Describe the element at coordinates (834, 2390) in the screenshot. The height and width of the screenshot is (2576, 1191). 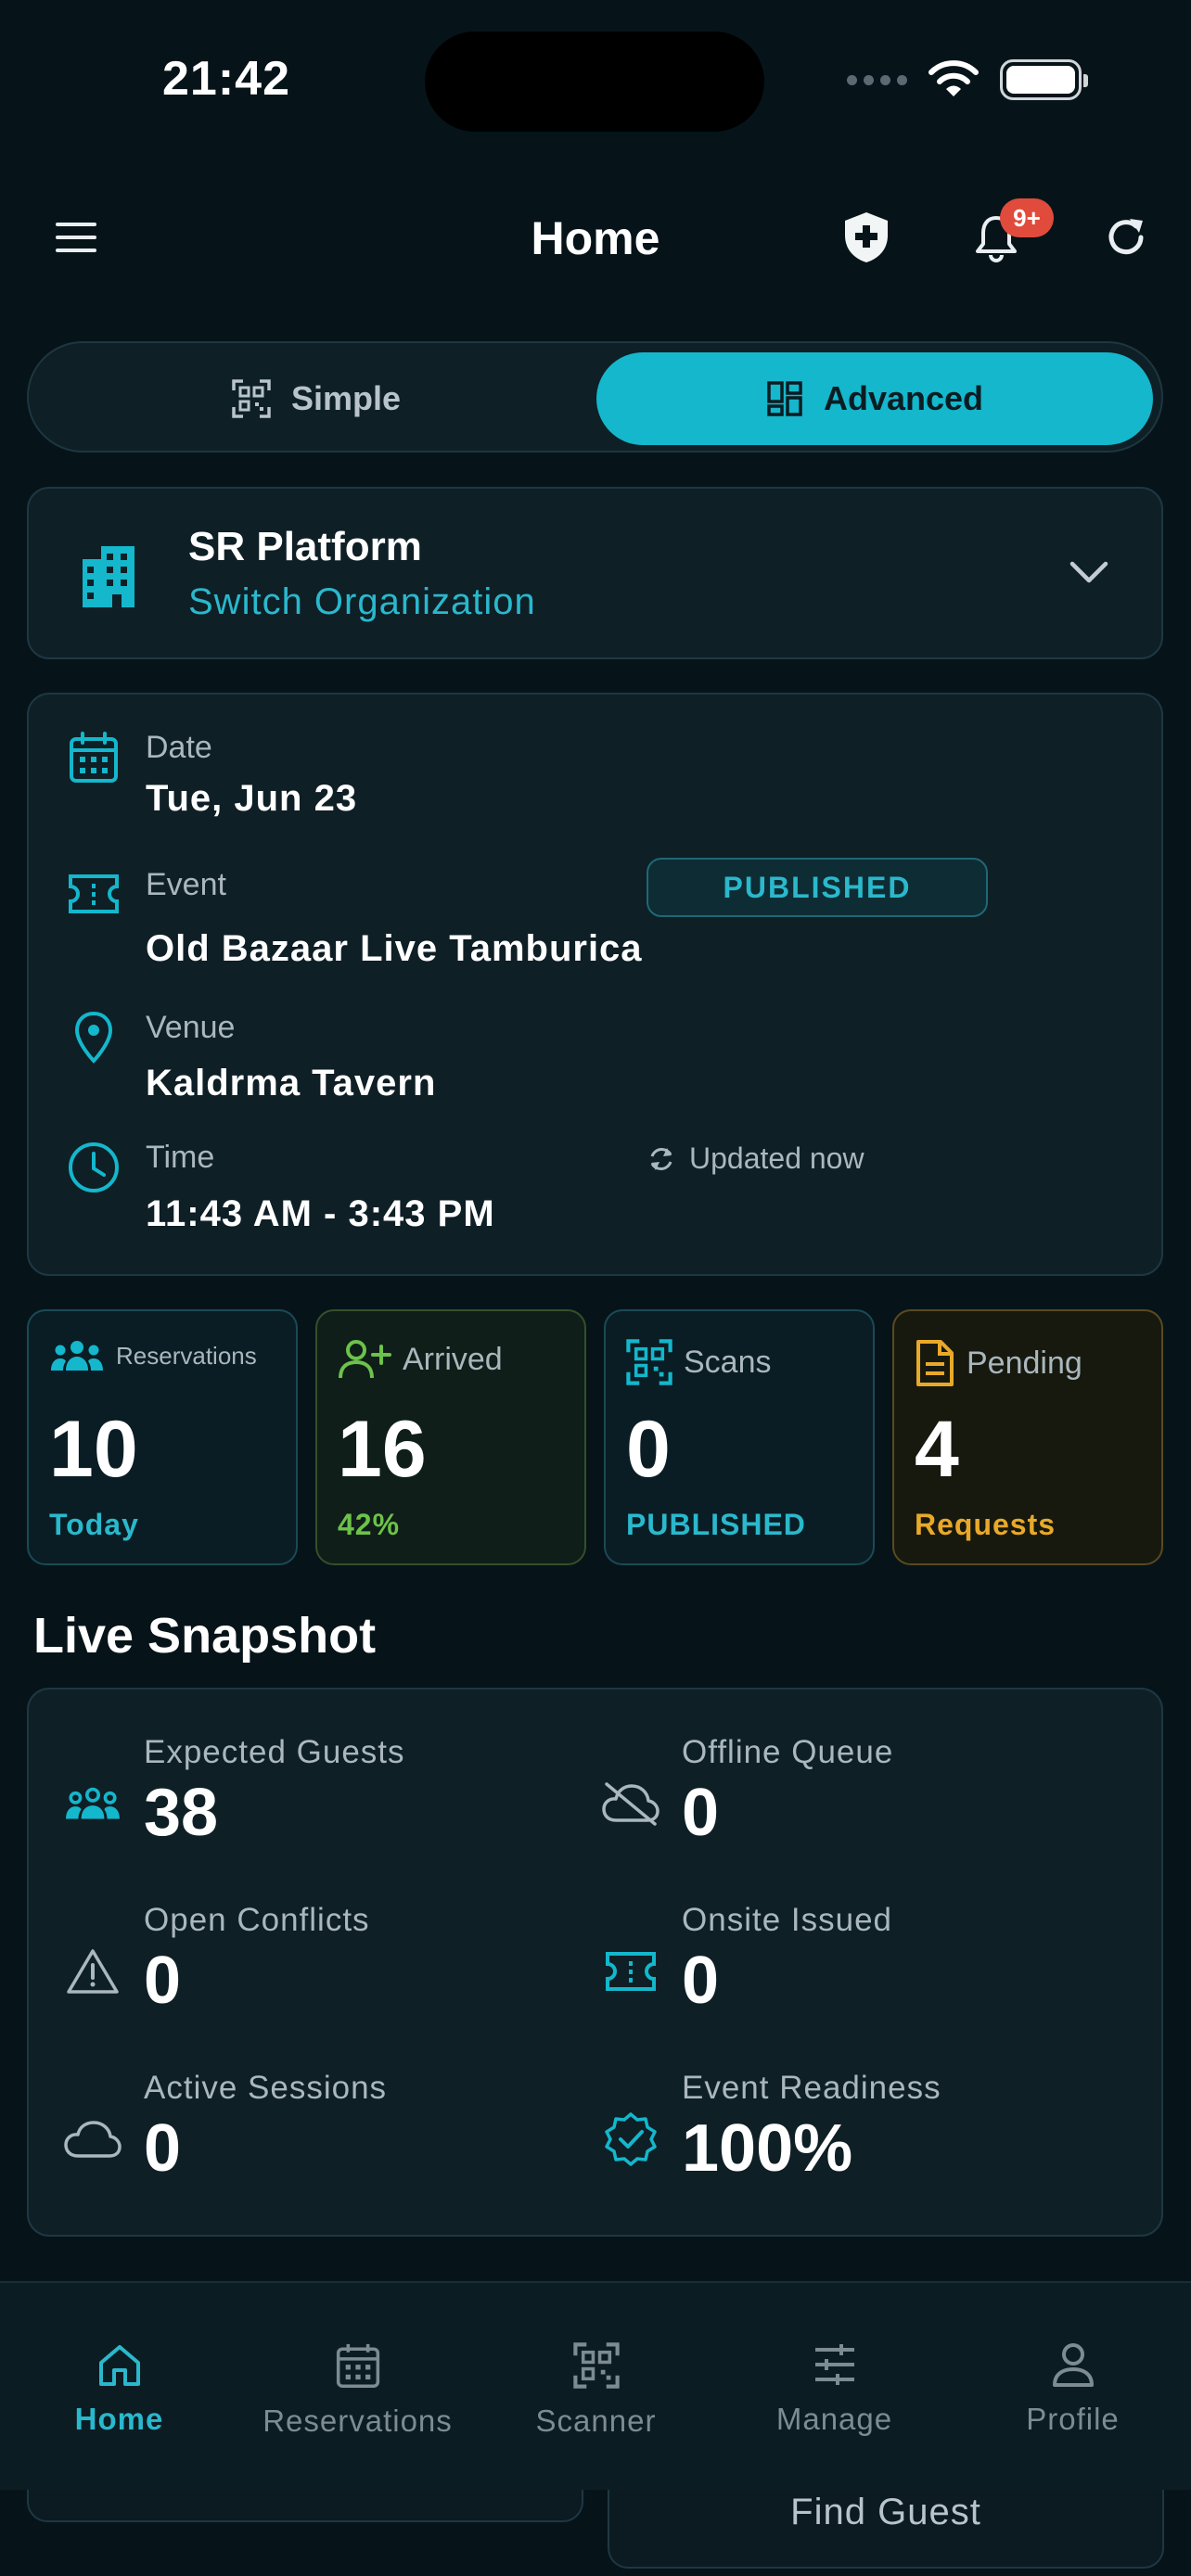
I see `tab-manage: Manage` at that location.